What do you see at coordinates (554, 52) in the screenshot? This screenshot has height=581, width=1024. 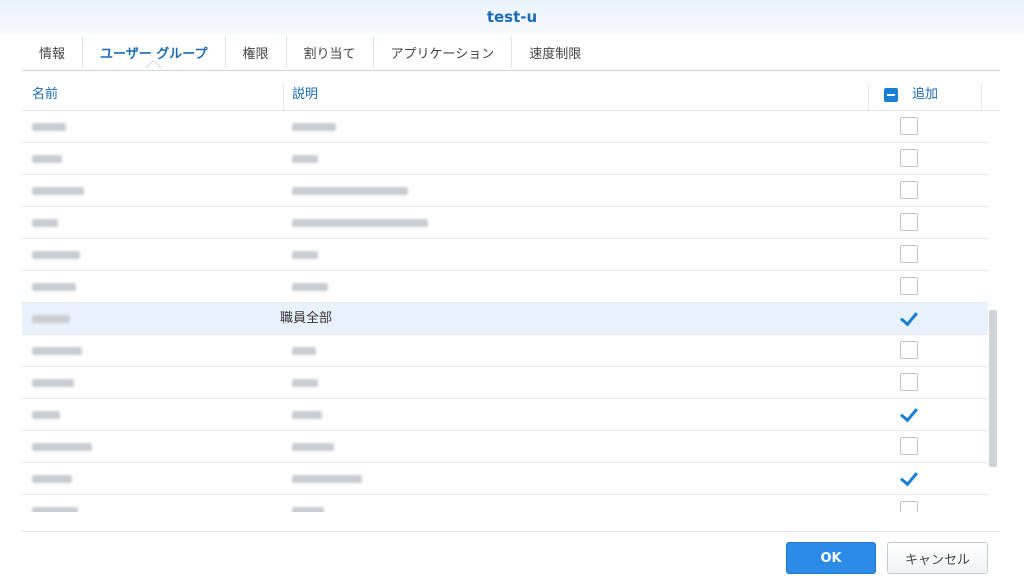 I see `tab-5: 速度制限` at bounding box center [554, 52].